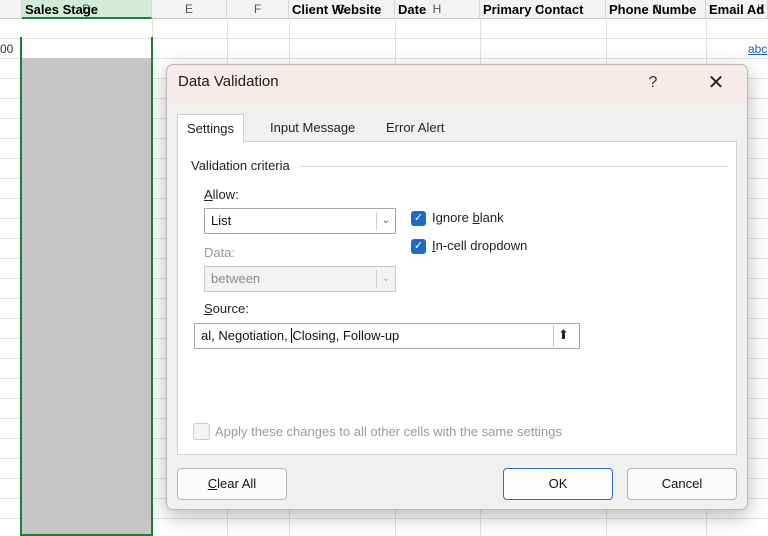 The height and width of the screenshot is (536, 768). I want to click on tab-error-alert: Error Alert, so click(415, 128).